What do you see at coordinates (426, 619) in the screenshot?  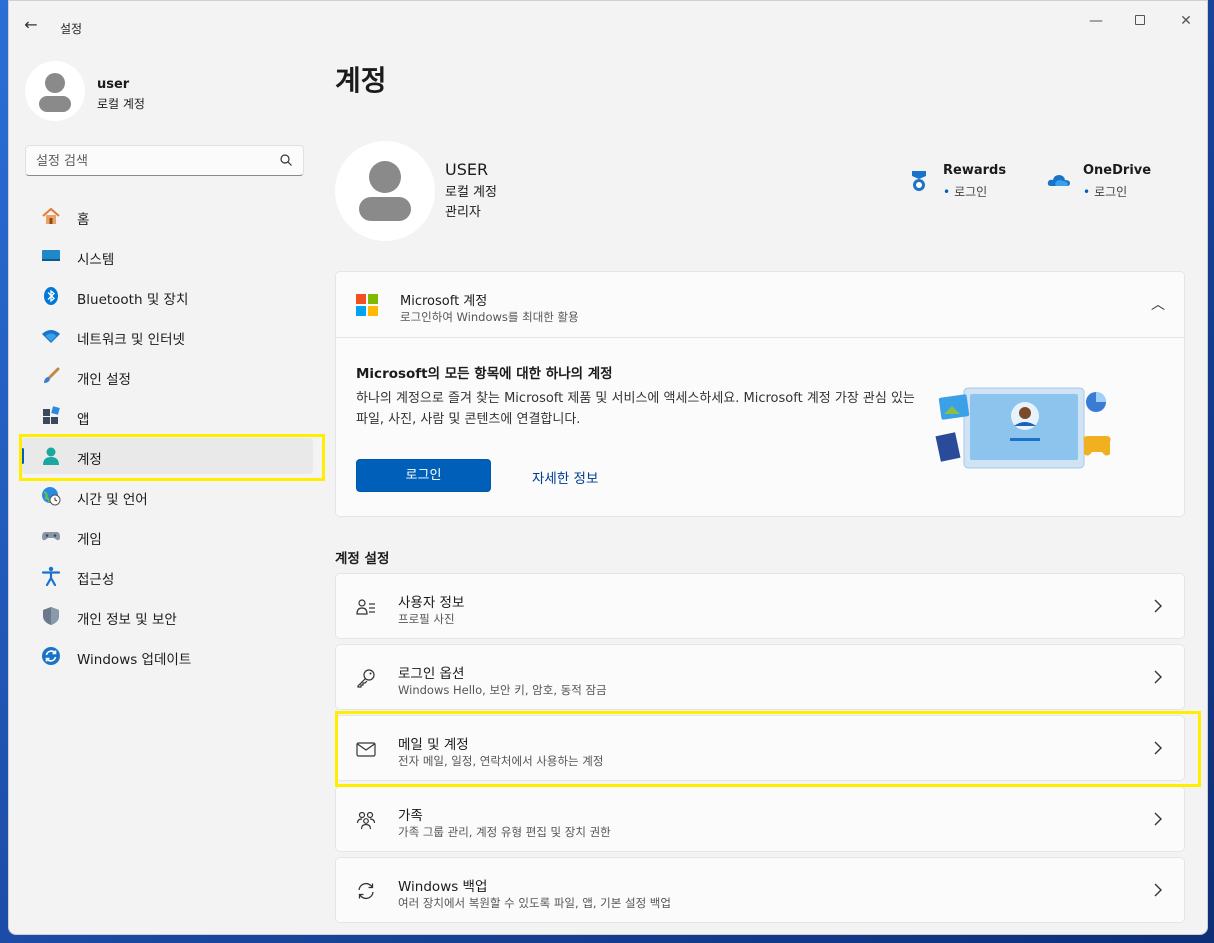 I see `row-subtitle: 프로필 사진` at bounding box center [426, 619].